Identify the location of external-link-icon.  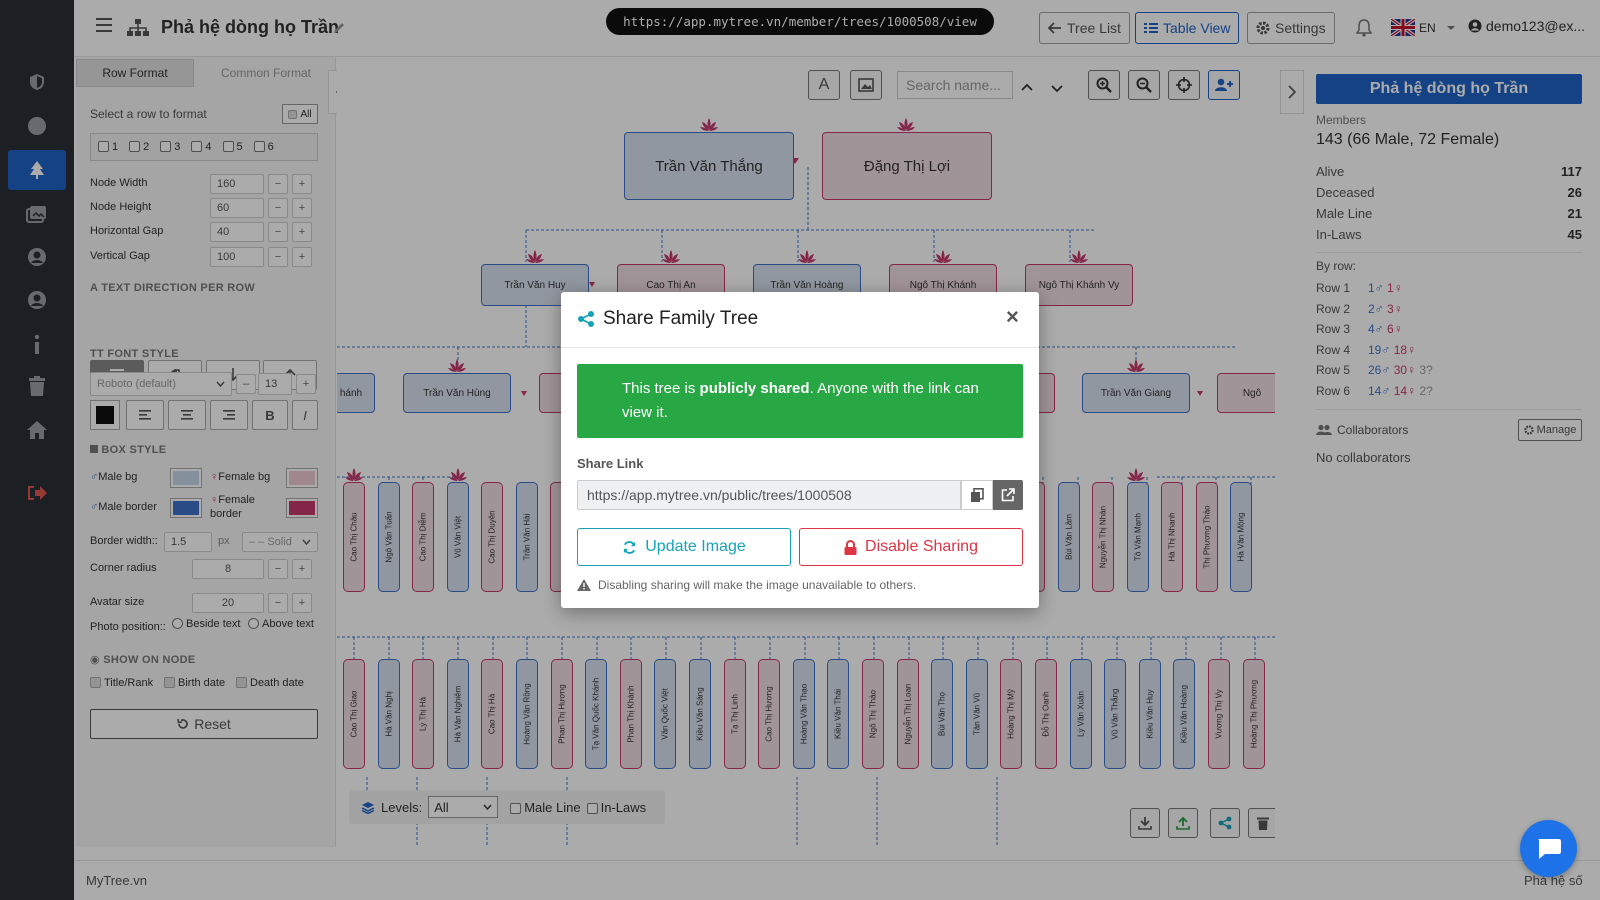
(1008, 495).